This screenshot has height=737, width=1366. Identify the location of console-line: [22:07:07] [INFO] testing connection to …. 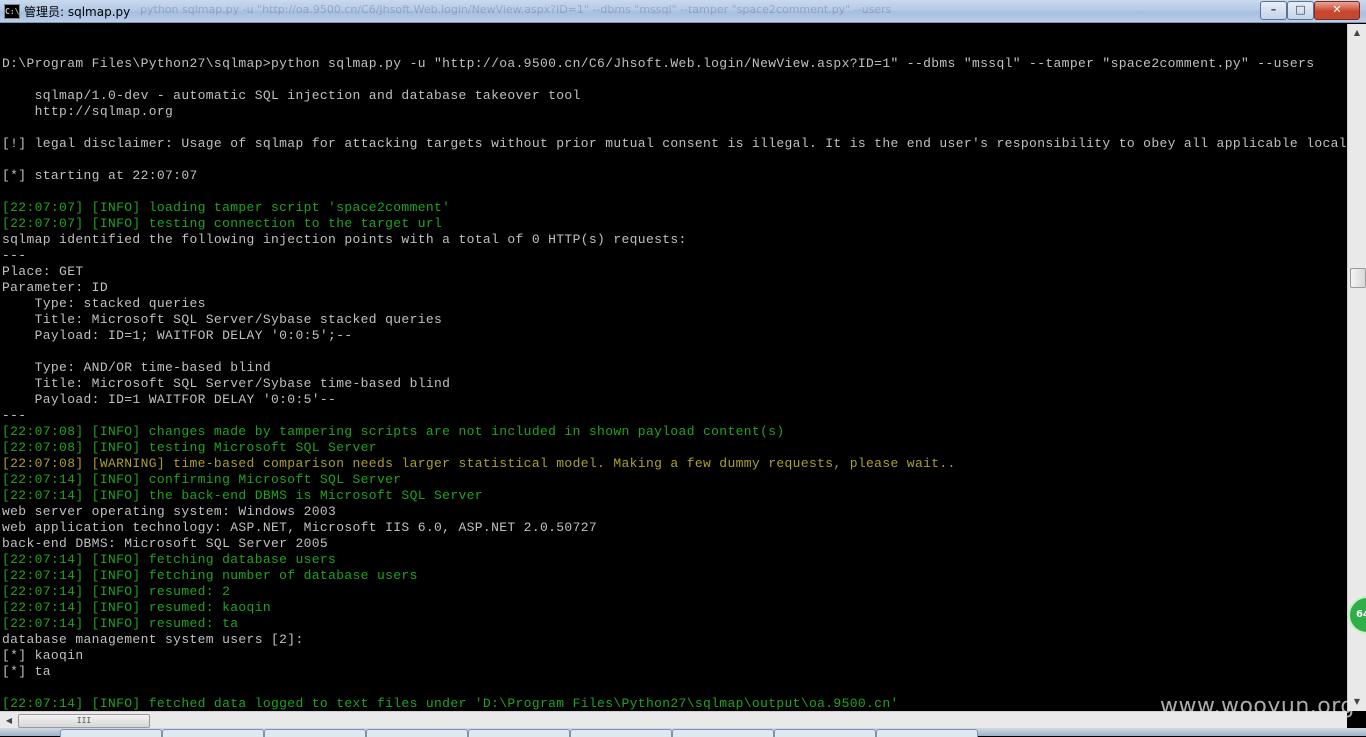
(222, 223).